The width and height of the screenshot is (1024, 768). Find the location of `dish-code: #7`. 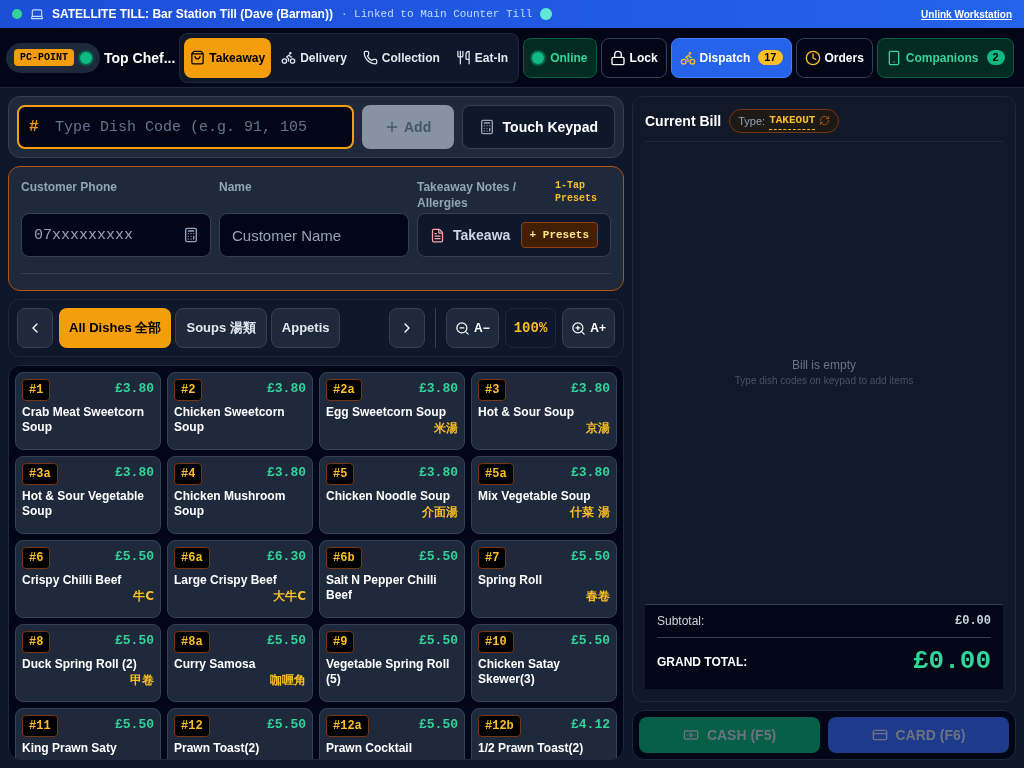

dish-code: #7 is located at coordinates (492, 558).